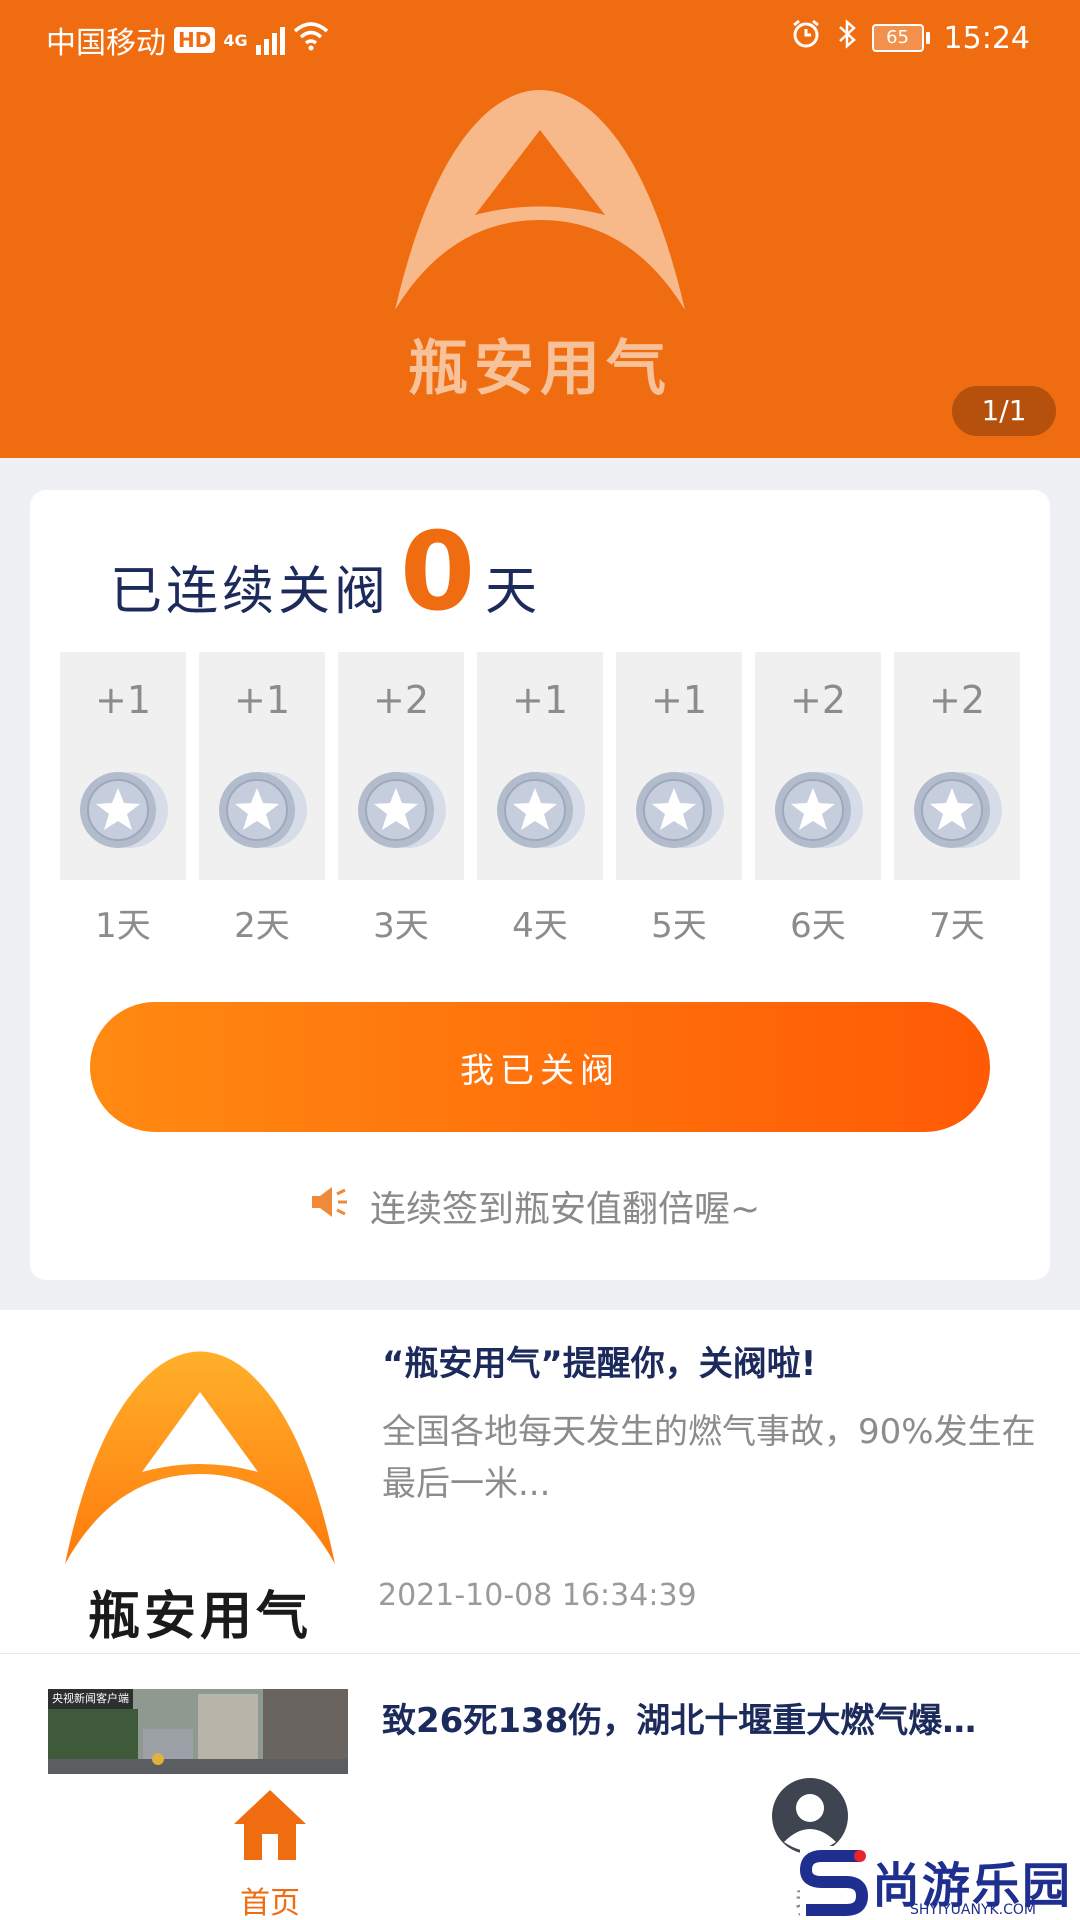 Image resolution: width=1080 pixels, height=1920 pixels. I want to click on day-label: 7天, so click(957, 926).